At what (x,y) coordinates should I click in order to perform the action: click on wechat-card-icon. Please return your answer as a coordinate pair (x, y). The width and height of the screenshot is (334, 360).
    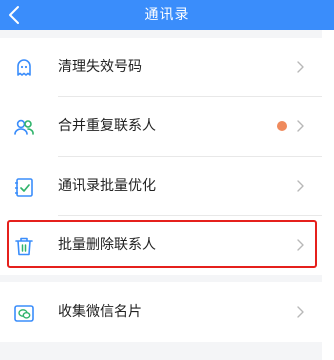
    Looking at the image, I should click on (24, 313).